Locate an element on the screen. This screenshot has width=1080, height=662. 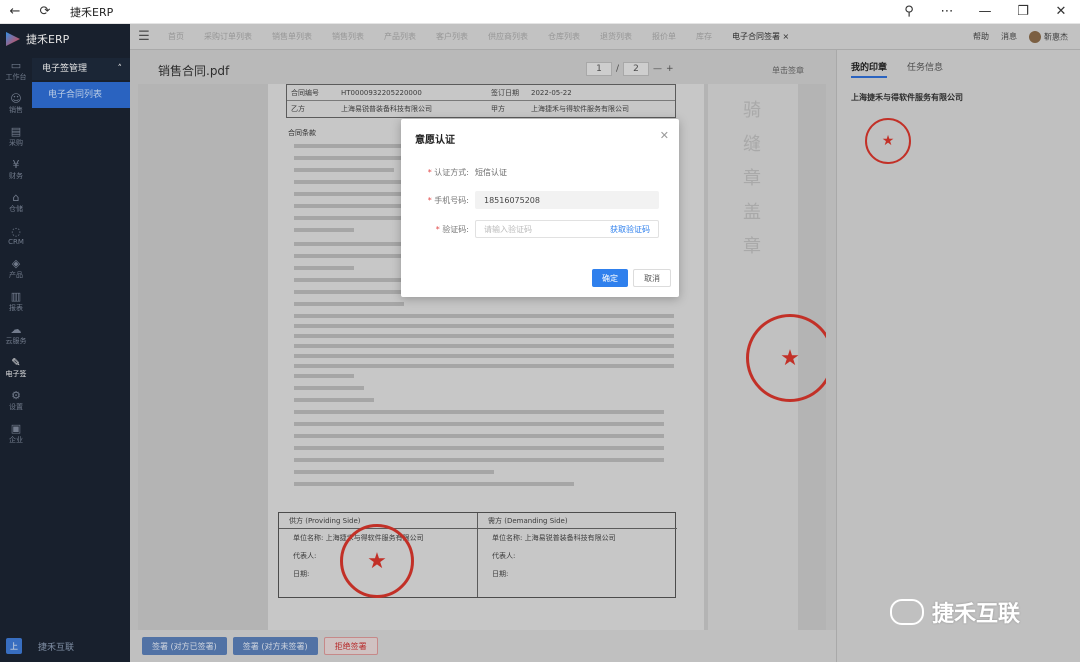
cancel-button: 取消 is located at coordinates (652, 278).